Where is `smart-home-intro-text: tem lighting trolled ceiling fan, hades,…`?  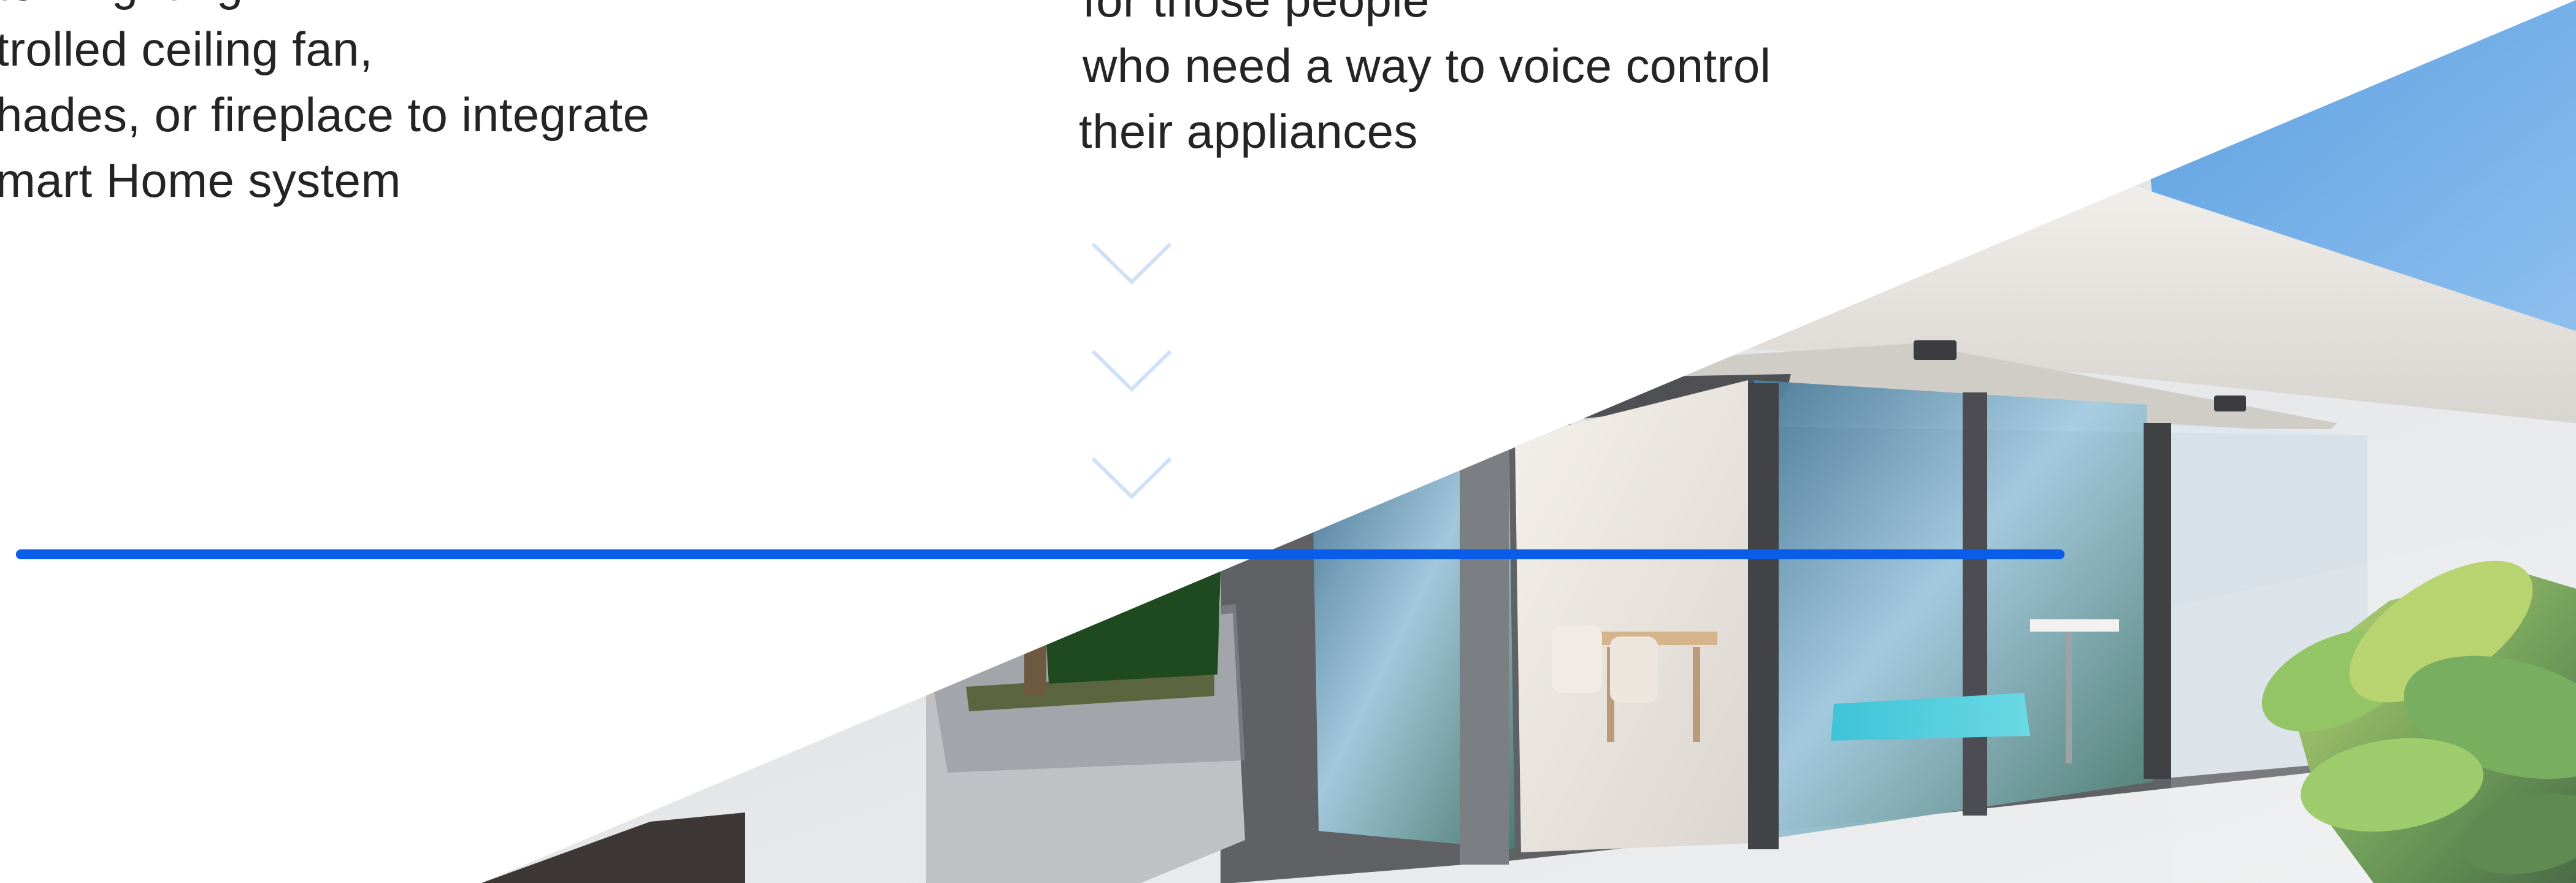 smart-home-intro-text: tem lighting trolled ceiling fan, hades,… is located at coordinates (325, 107).